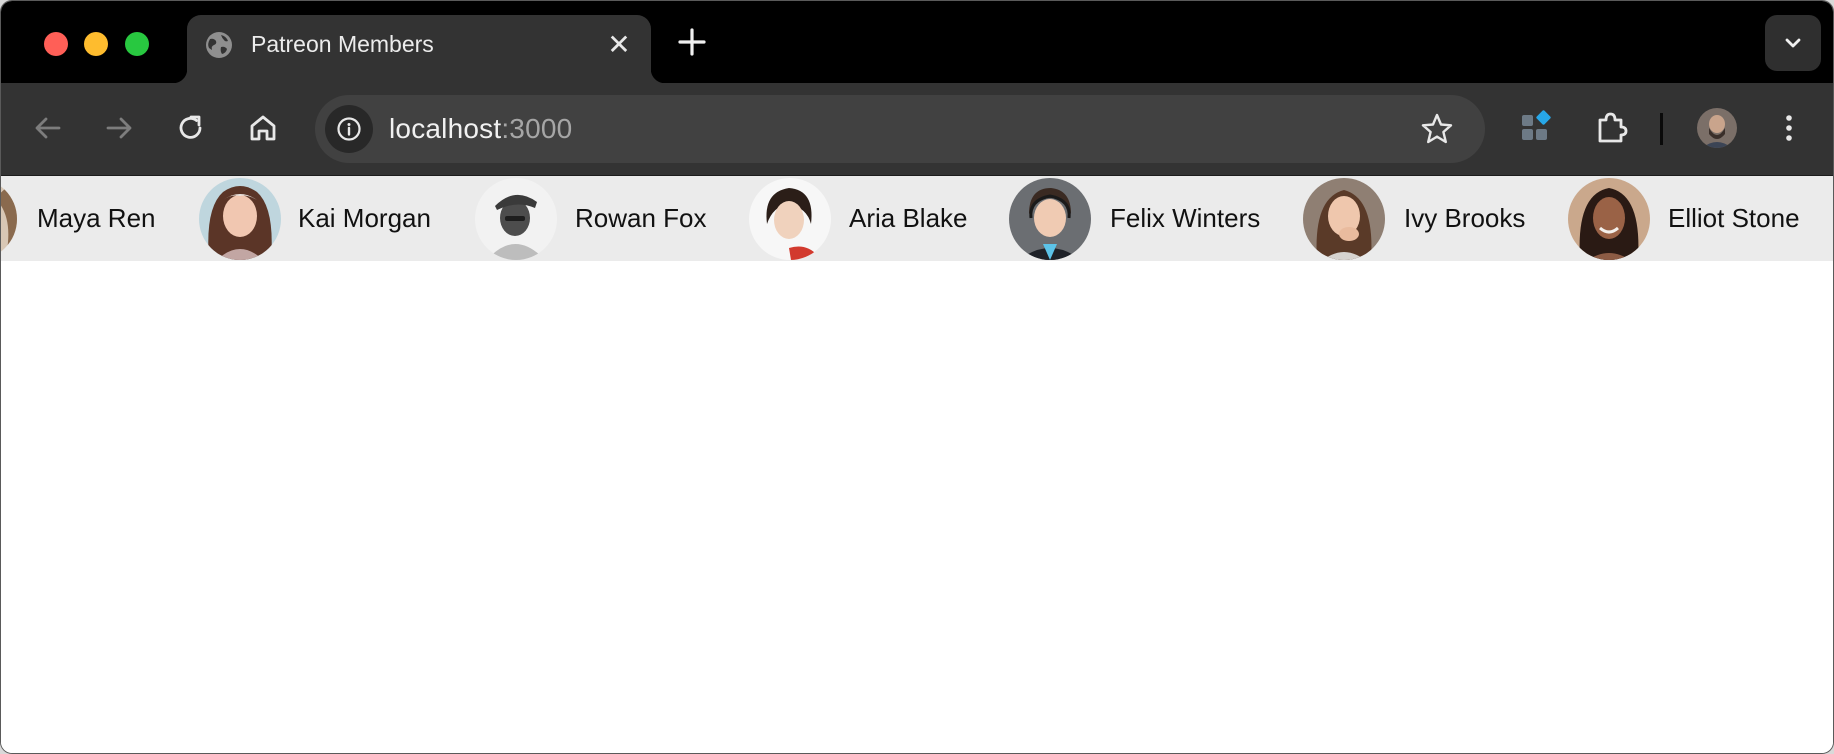 This screenshot has height=754, width=1834. I want to click on chevron-down-icon, so click(1793, 43).